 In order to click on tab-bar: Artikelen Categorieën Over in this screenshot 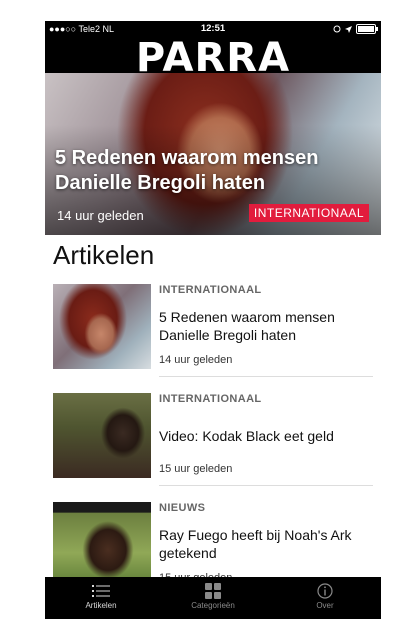, I will do `click(213, 598)`.